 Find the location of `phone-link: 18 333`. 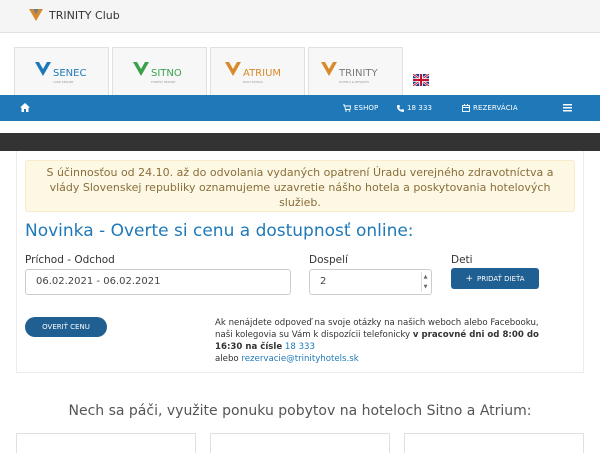

phone-link: 18 333 is located at coordinates (300, 347).